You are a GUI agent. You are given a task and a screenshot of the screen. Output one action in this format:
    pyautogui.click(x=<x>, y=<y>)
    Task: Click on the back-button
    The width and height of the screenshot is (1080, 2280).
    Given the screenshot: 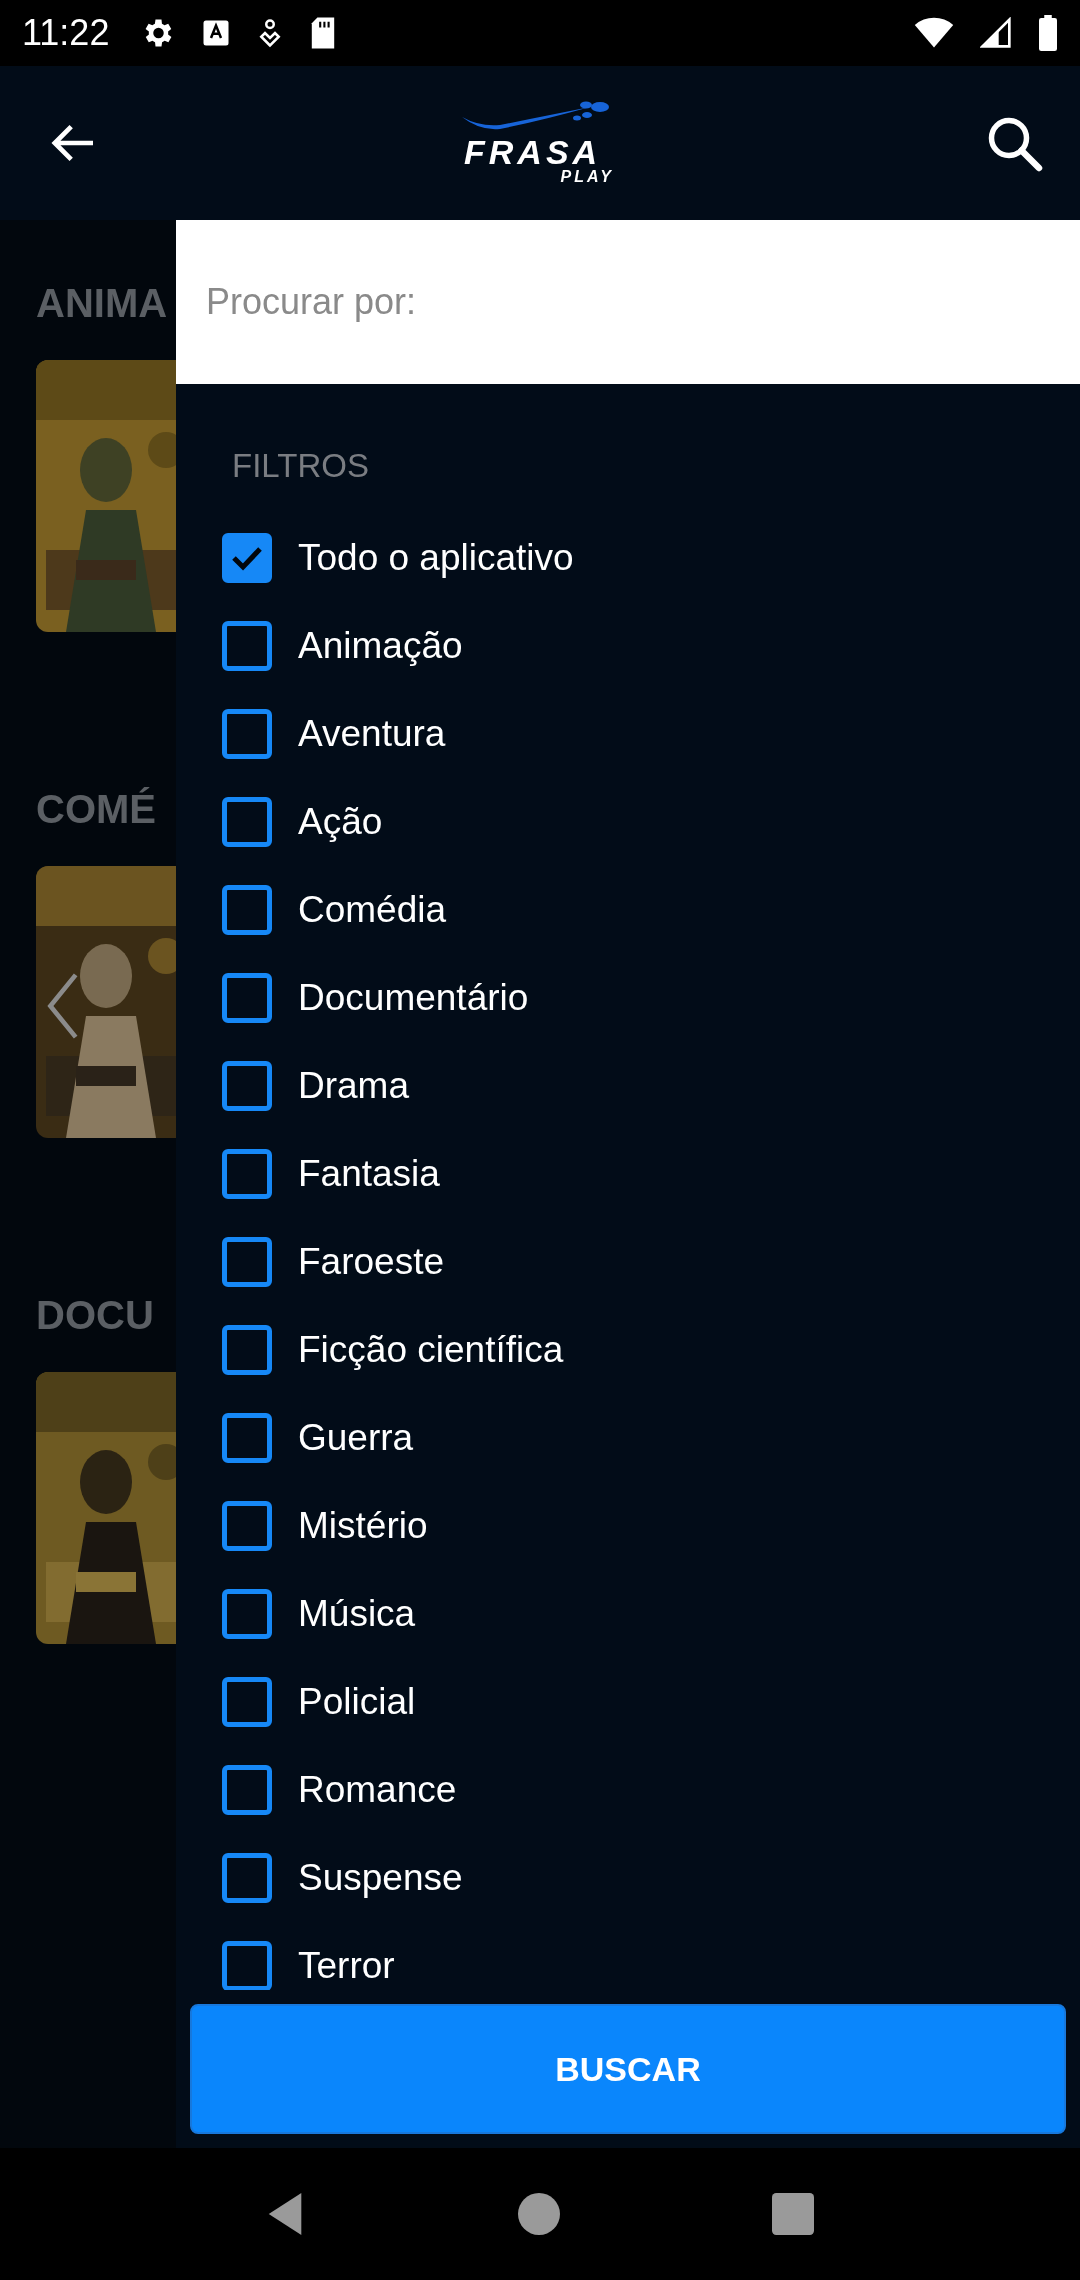 What is the action you would take?
    pyautogui.click(x=73, y=143)
    